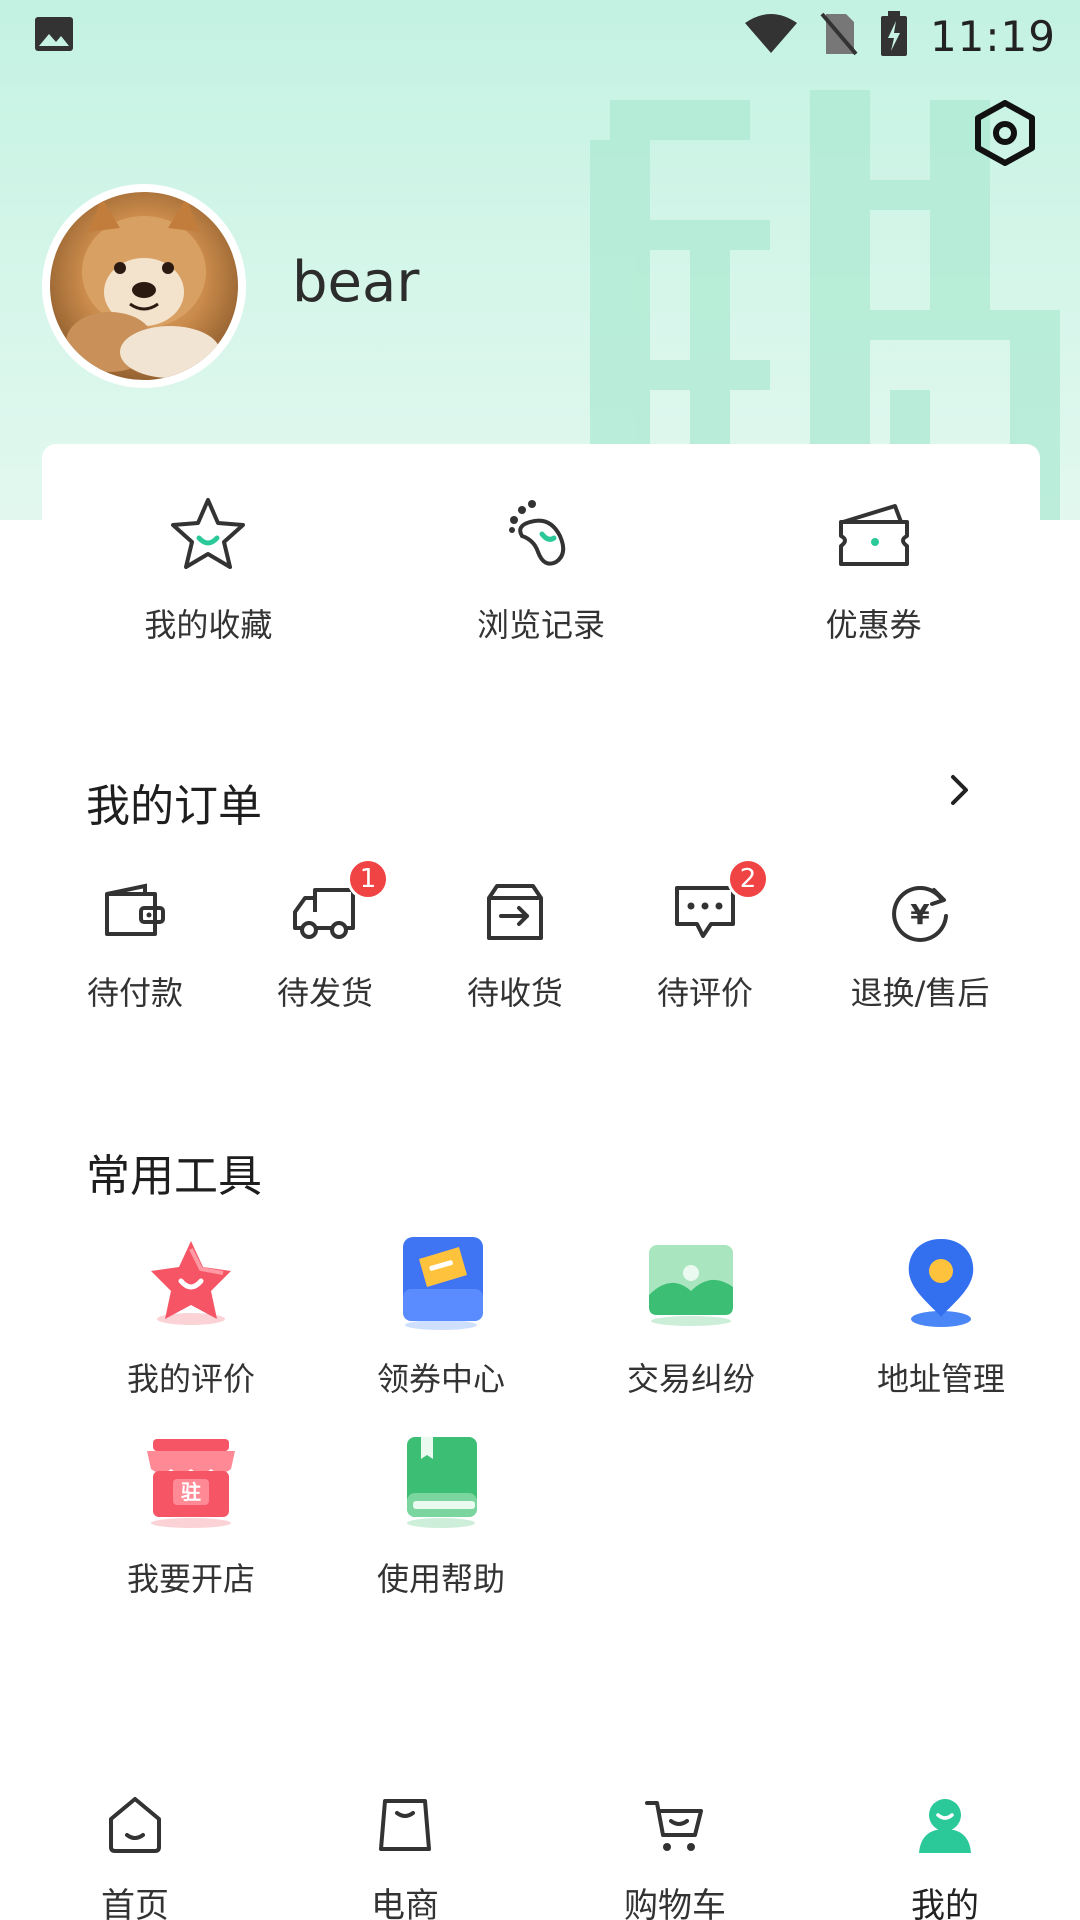  Describe the element at coordinates (337, 905) in the screenshot. I see `truck-icon: 1` at that location.